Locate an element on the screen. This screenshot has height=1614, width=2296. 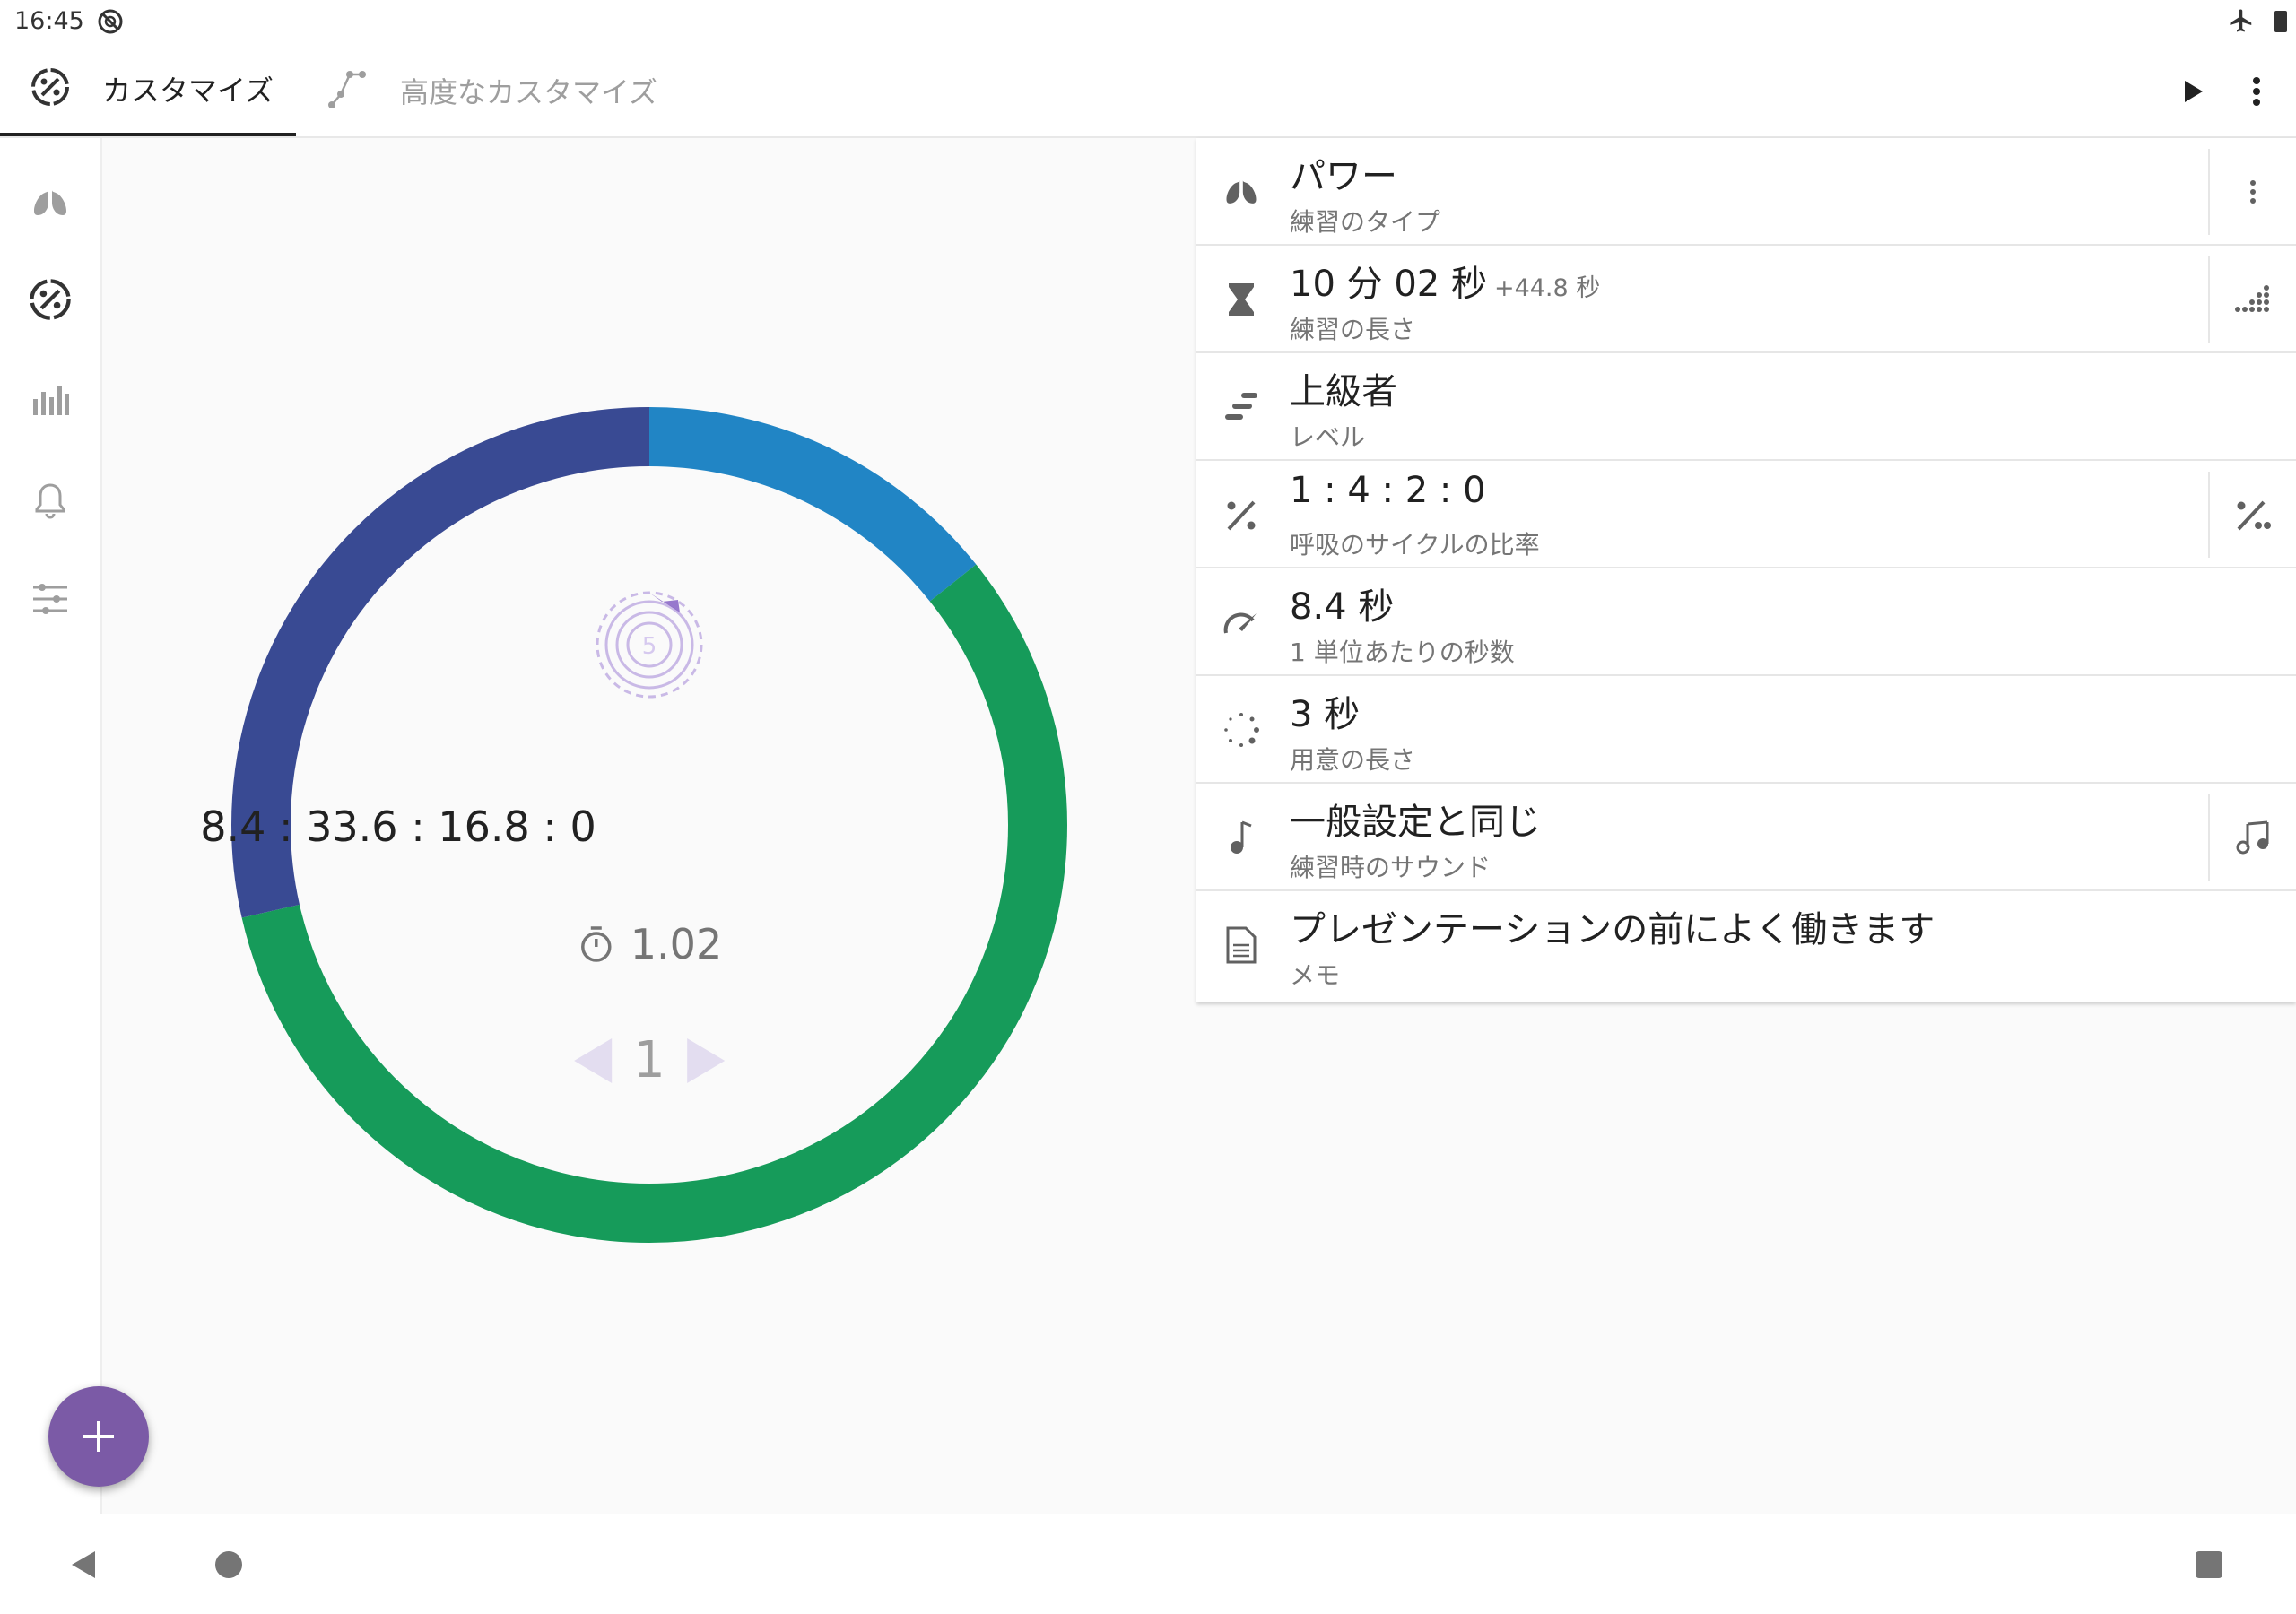
cycle-duration: 1.02 is located at coordinates (649, 944).